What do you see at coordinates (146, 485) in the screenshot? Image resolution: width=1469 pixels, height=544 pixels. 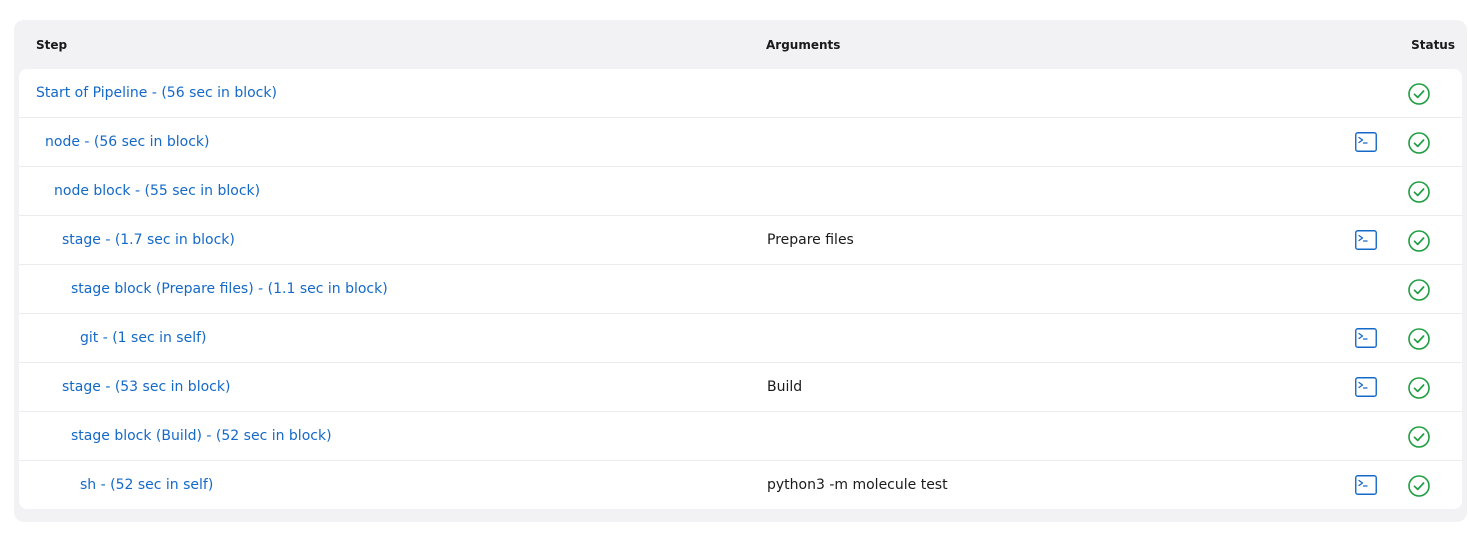 I see `step-link: sh - (52 sec in self)` at bounding box center [146, 485].